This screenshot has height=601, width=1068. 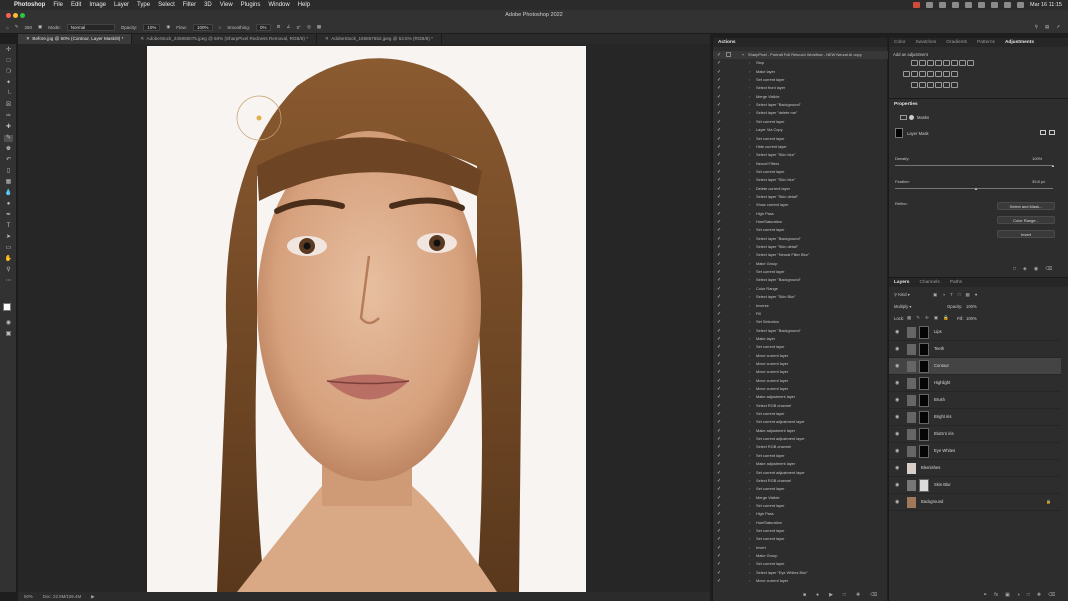 I want to click on doc-size: Doc: 22.9M/106.4M, so click(x=62, y=596).